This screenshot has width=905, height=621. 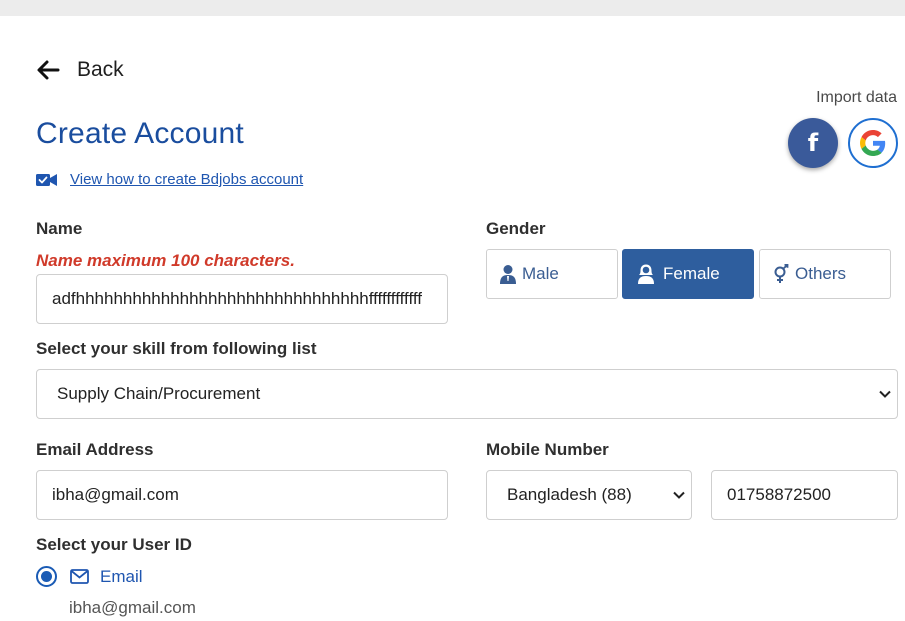 I want to click on gender-male-button: Male, so click(x=552, y=274).